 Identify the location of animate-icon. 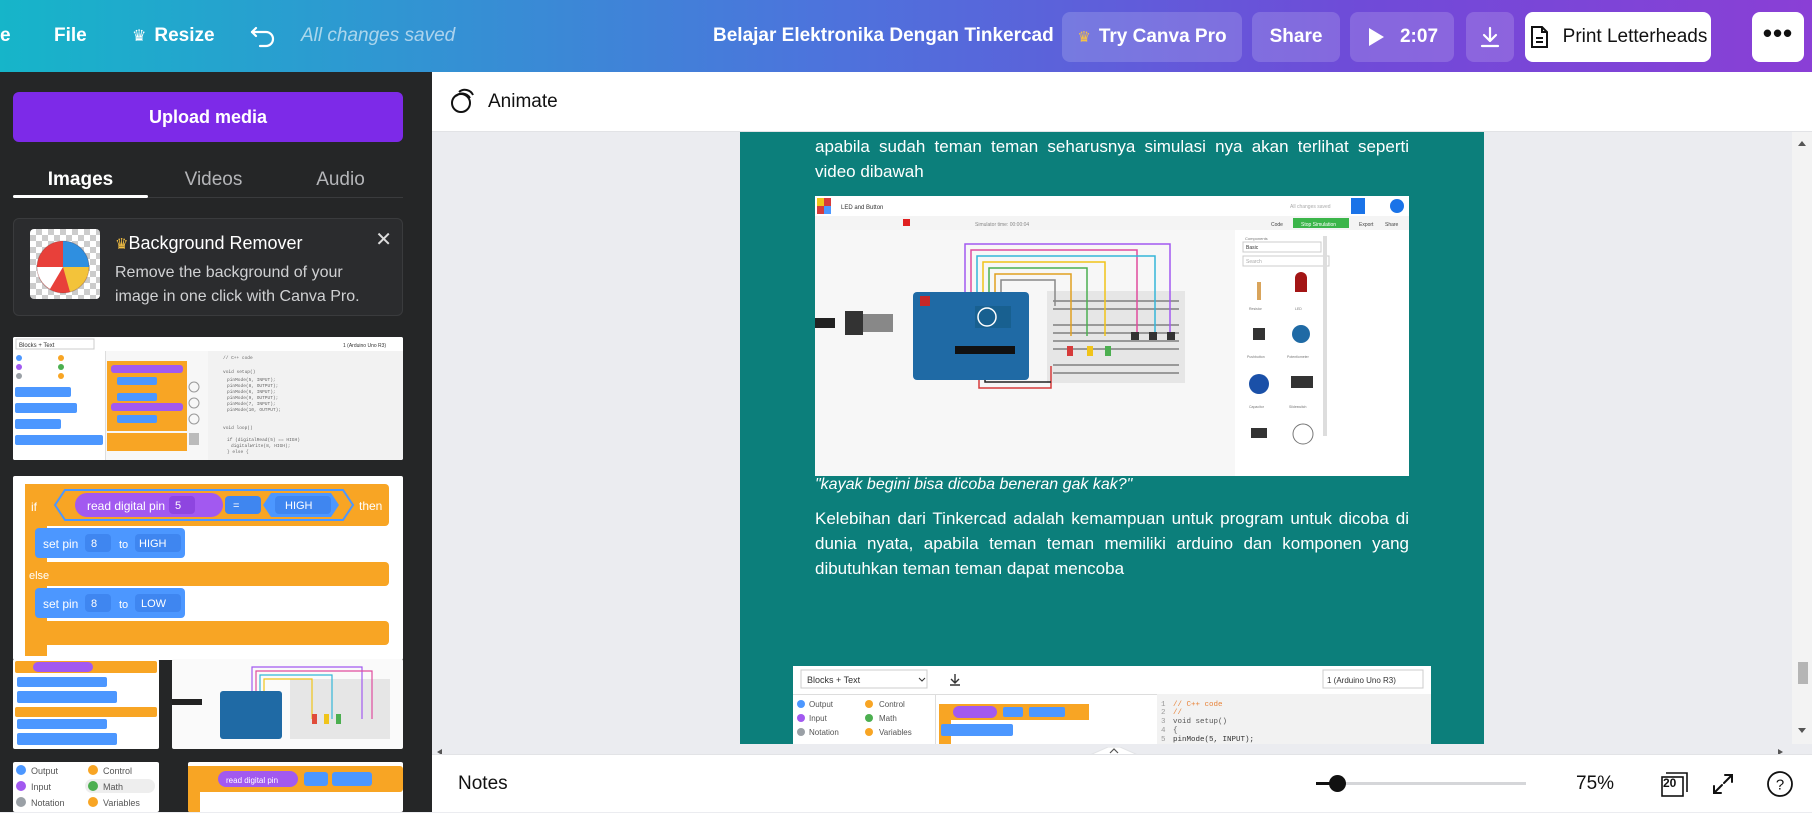
(462, 100).